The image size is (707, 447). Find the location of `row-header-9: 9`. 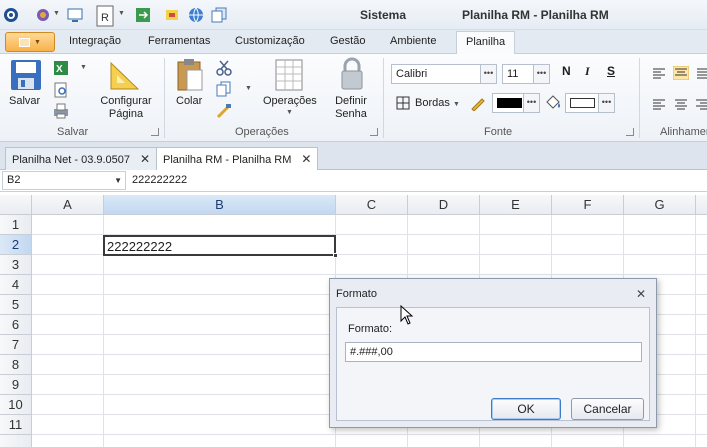

row-header-9: 9 is located at coordinates (16, 385).